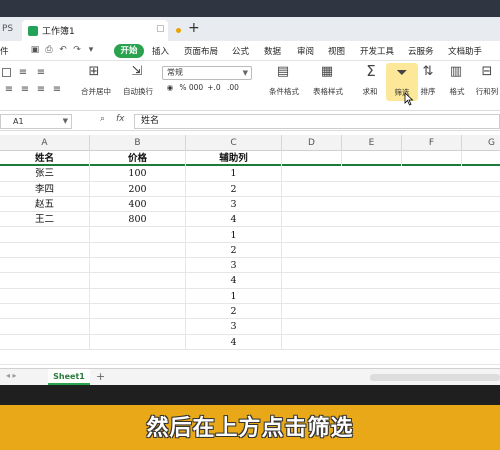 The width and height of the screenshot is (500, 450). I want to click on table-cell: 赵五, so click(45, 204).